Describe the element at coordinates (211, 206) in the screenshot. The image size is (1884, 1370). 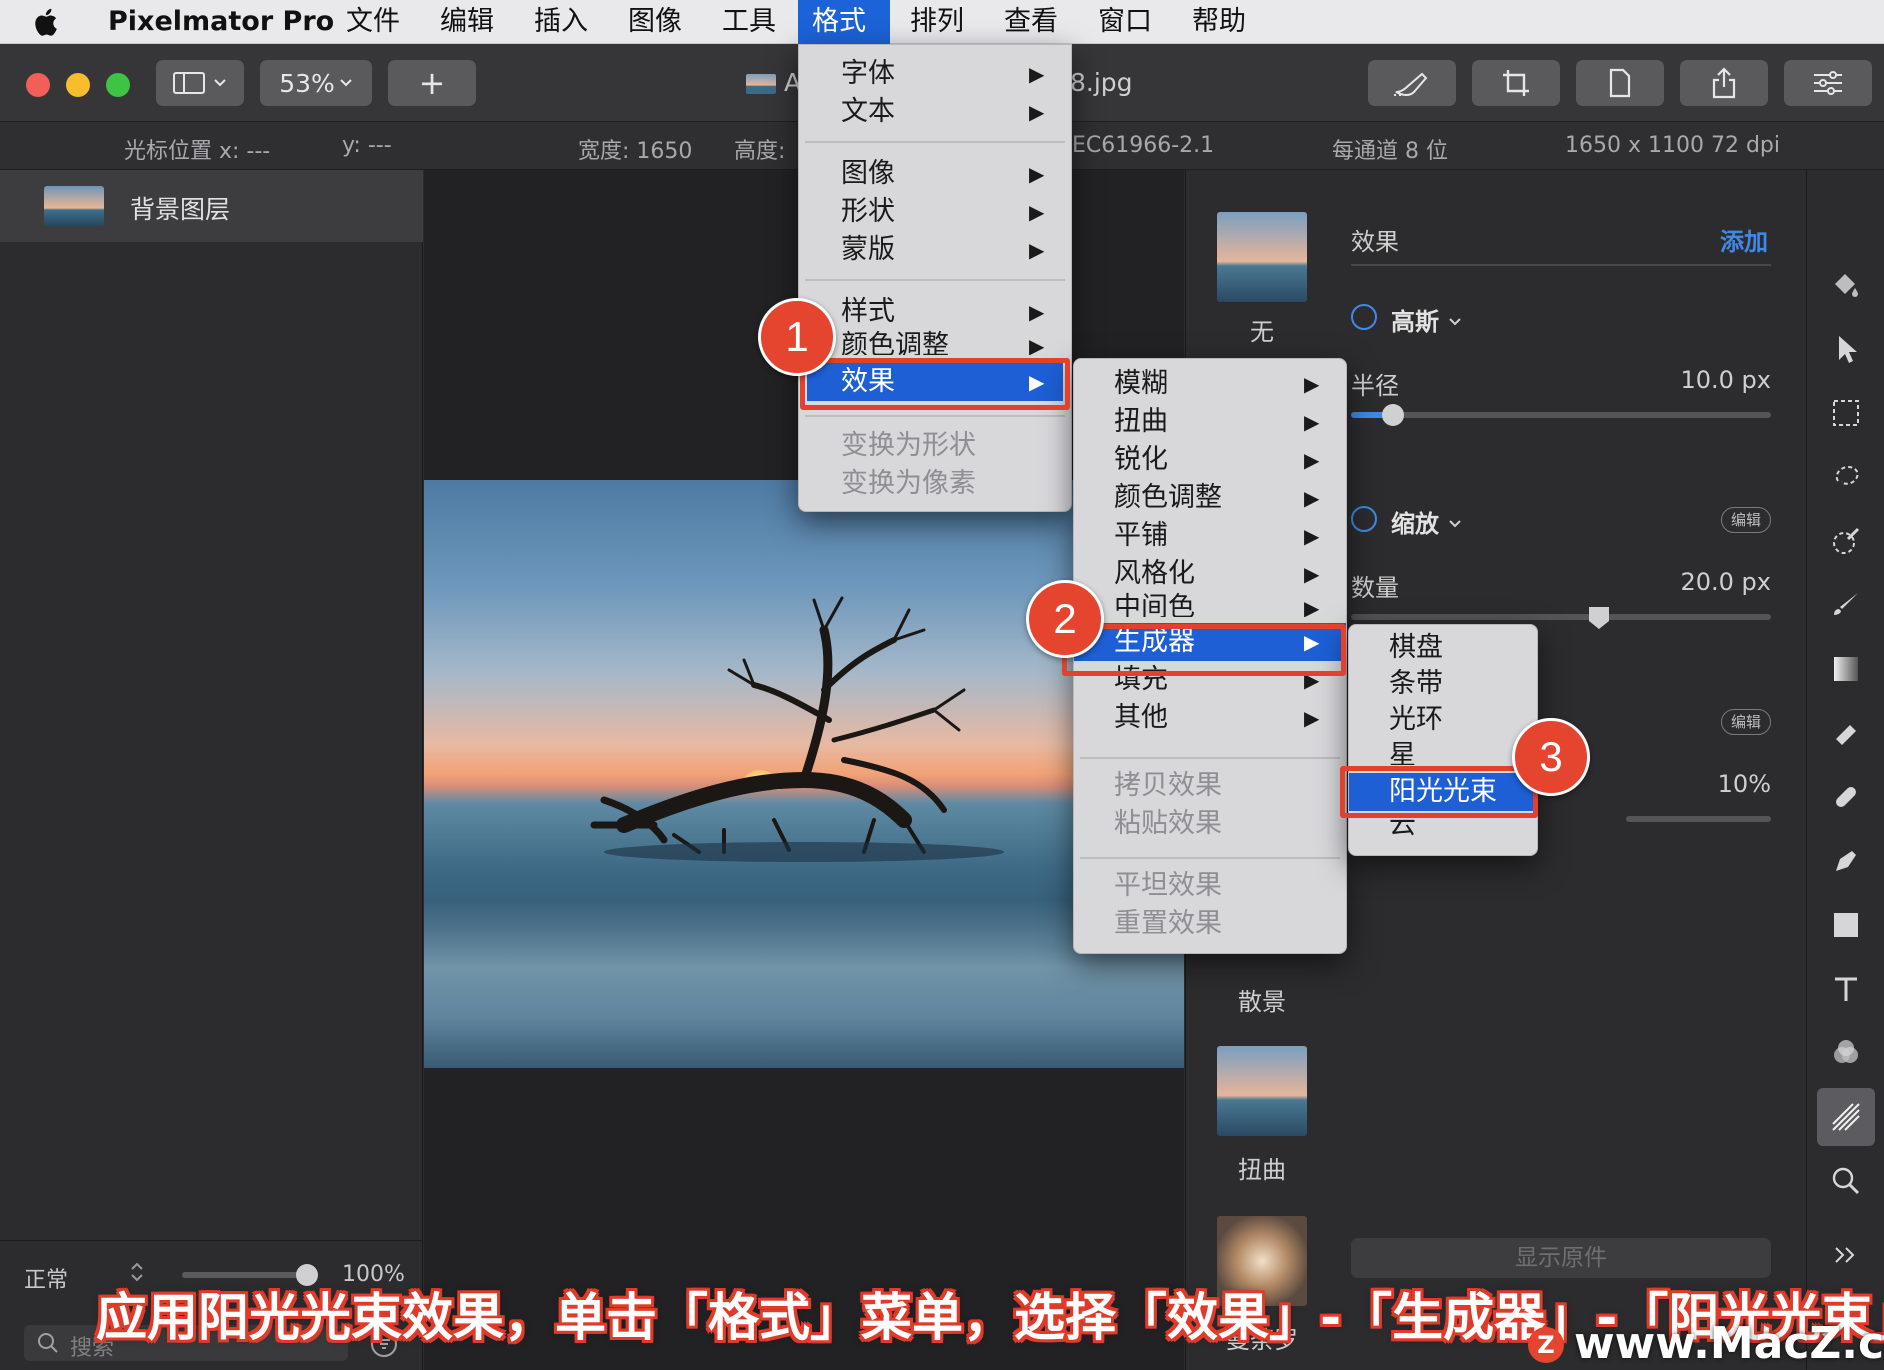
I see `layer-row: 背景图层` at that location.